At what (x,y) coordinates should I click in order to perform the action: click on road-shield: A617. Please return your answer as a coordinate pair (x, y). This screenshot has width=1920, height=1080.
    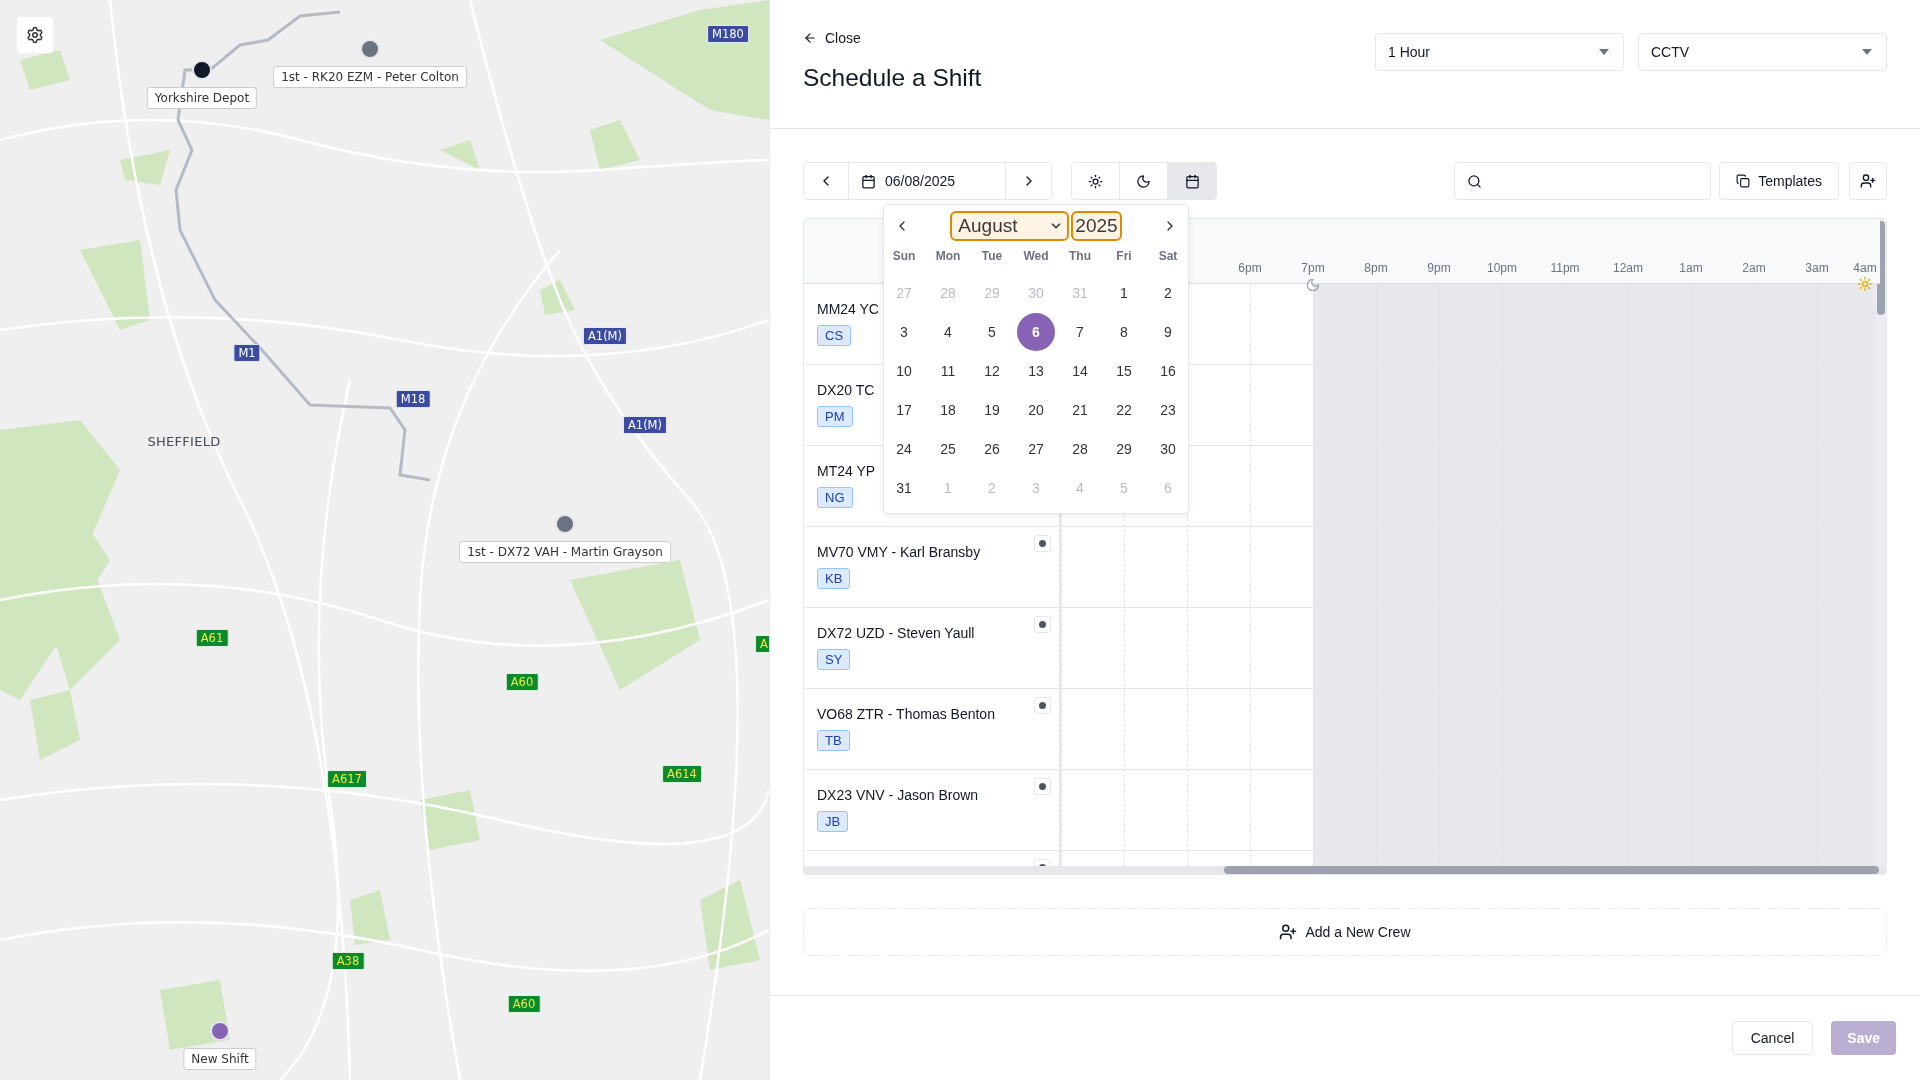
    Looking at the image, I should click on (347, 779).